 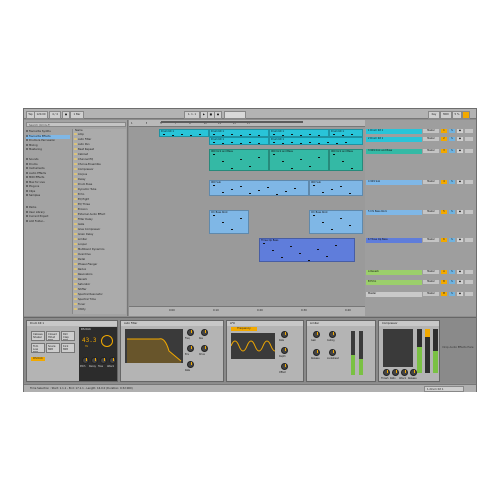 What do you see at coordinates (48, 208) in the screenshot?
I see `place-item: Packs` at bounding box center [48, 208].